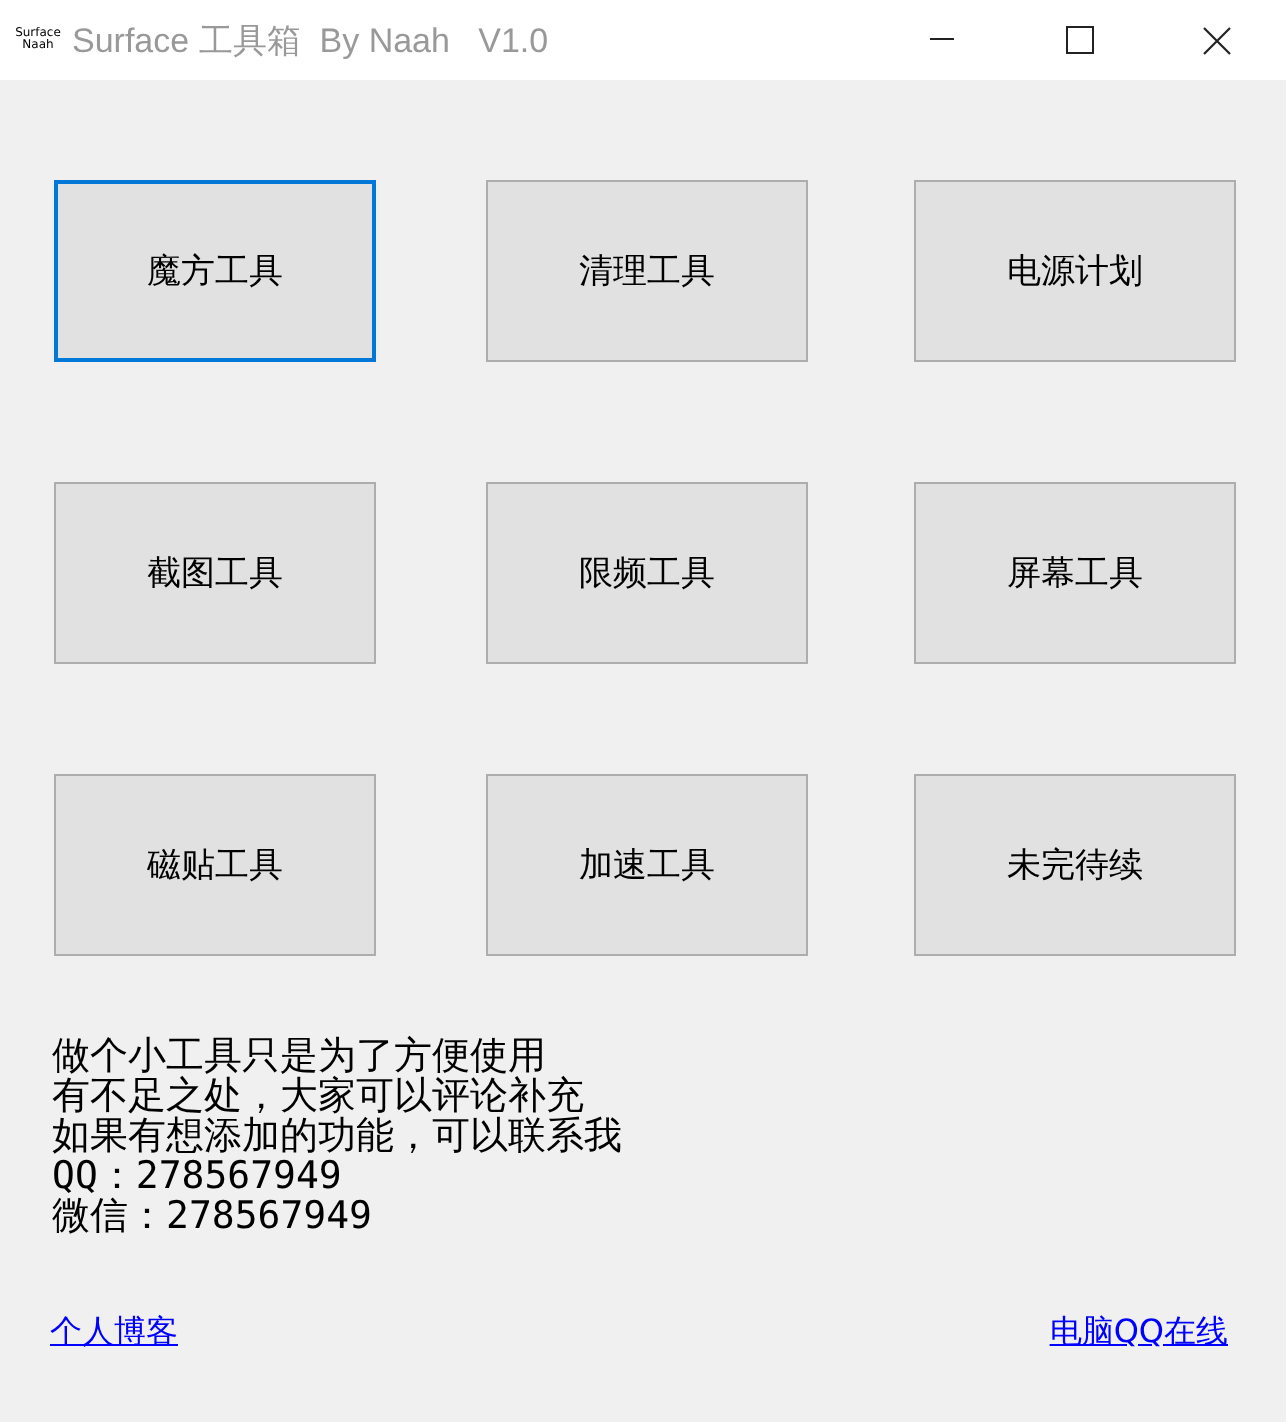 This screenshot has height=1422, width=1286. What do you see at coordinates (310, 41) in the screenshot?
I see `window-title: Surface 工具箱 By Naah V1.0` at bounding box center [310, 41].